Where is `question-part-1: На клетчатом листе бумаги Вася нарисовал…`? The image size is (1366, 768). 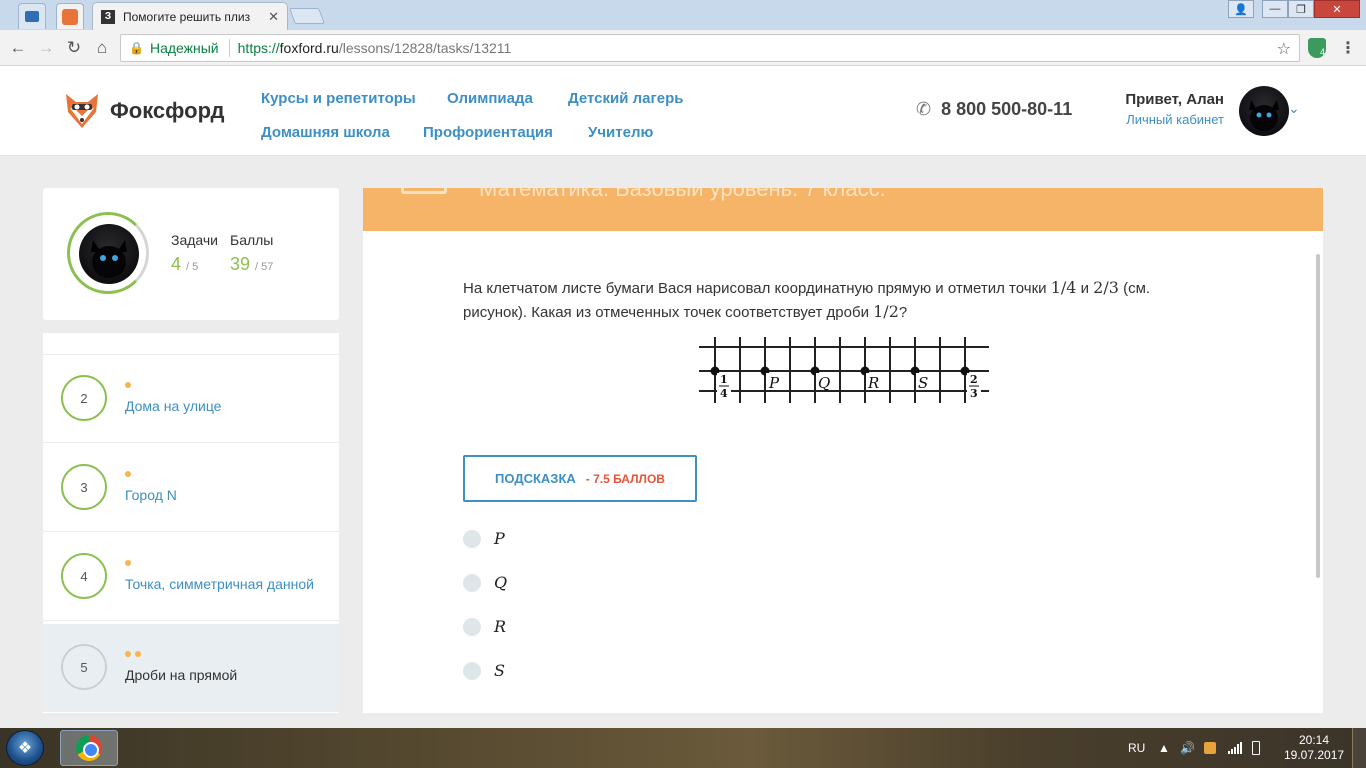 question-part-1: На клетчатом листе бумаги Вася нарисовал… is located at coordinates (757, 288).